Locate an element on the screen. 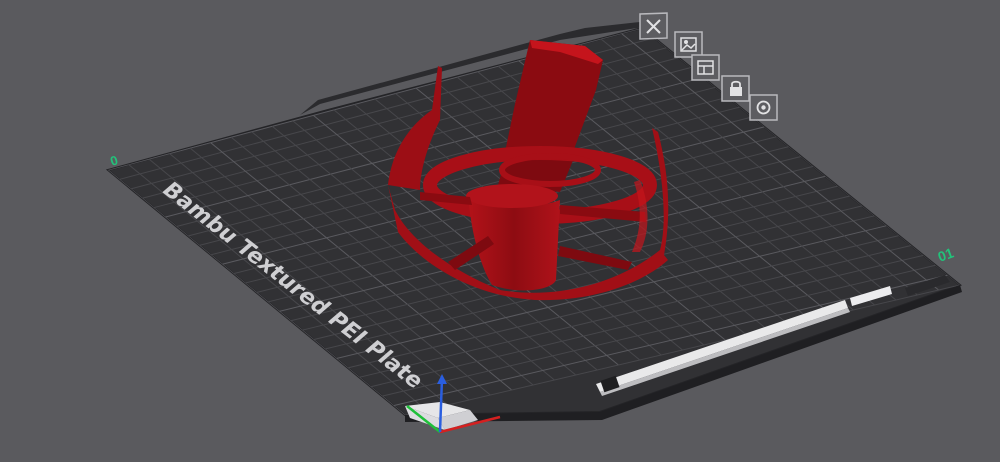  lock-plate-button is located at coordinates (735, 88).